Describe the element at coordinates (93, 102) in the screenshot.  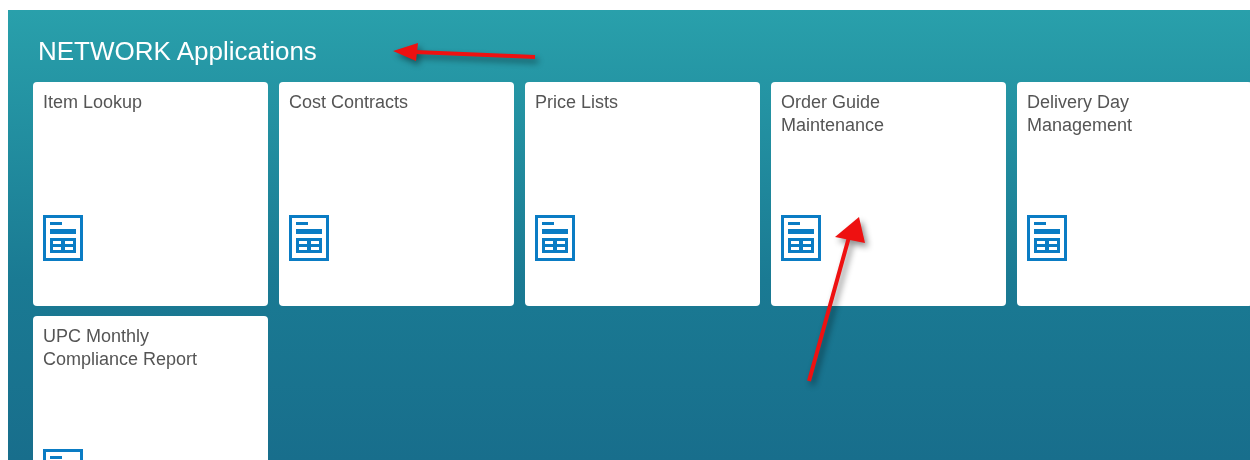
I see `tile-title: Item Lookup` at that location.